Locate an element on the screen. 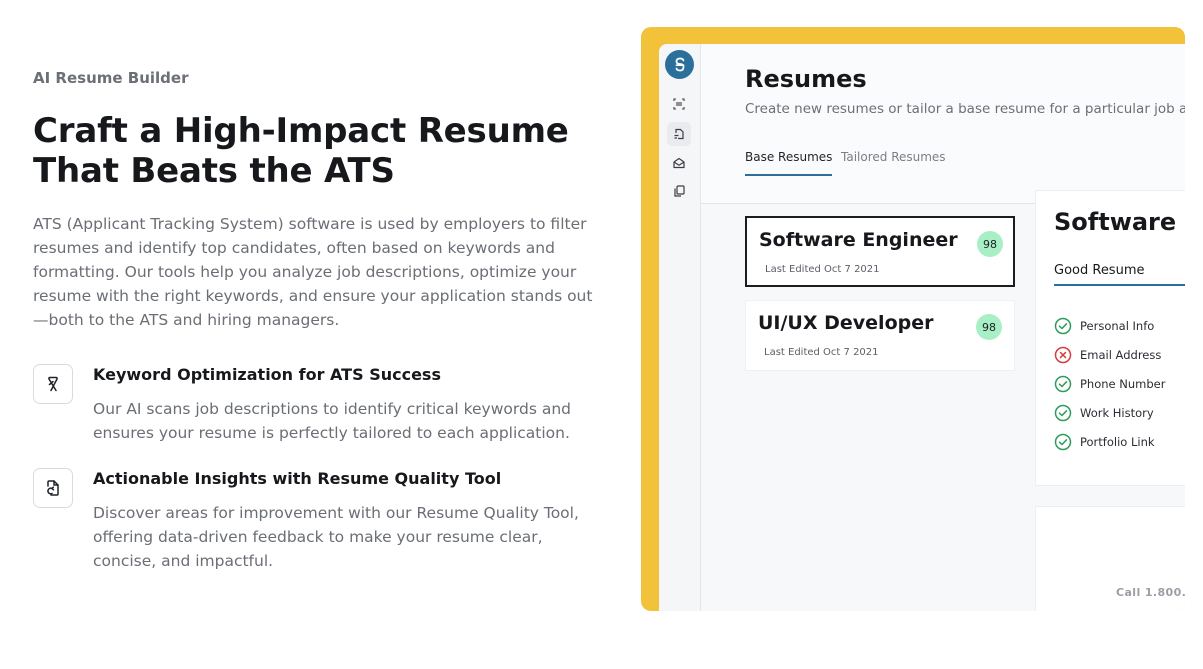 Image resolution: width=1203 pixels, height=669 pixels. check-item: Work History is located at coordinates (1119, 413).